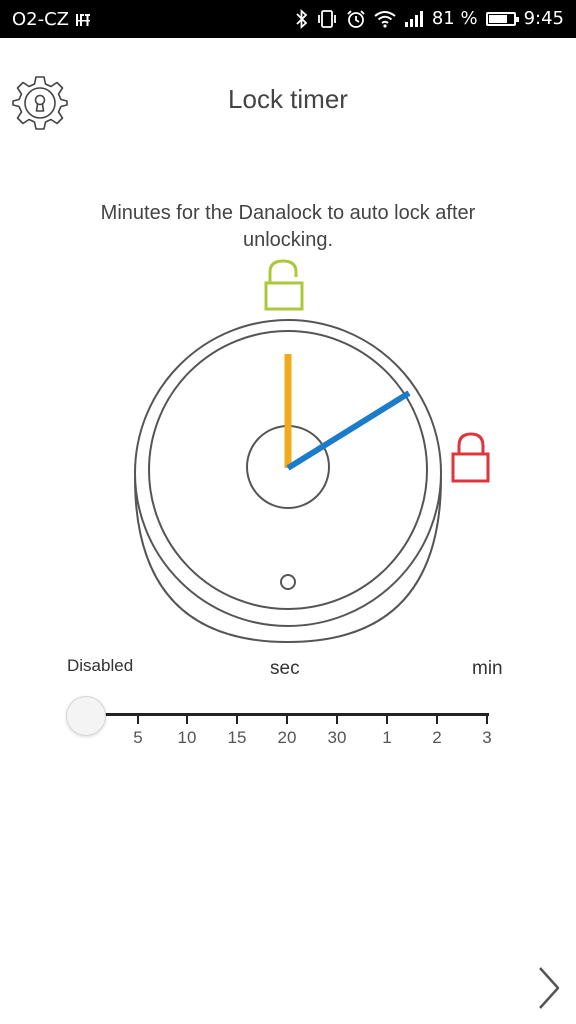 The height and width of the screenshot is (1024, 576). What do you see at coordinates (288, 99) in the screenshot?
I see `page-title: Lock timer` at bounding box center [288, 99].